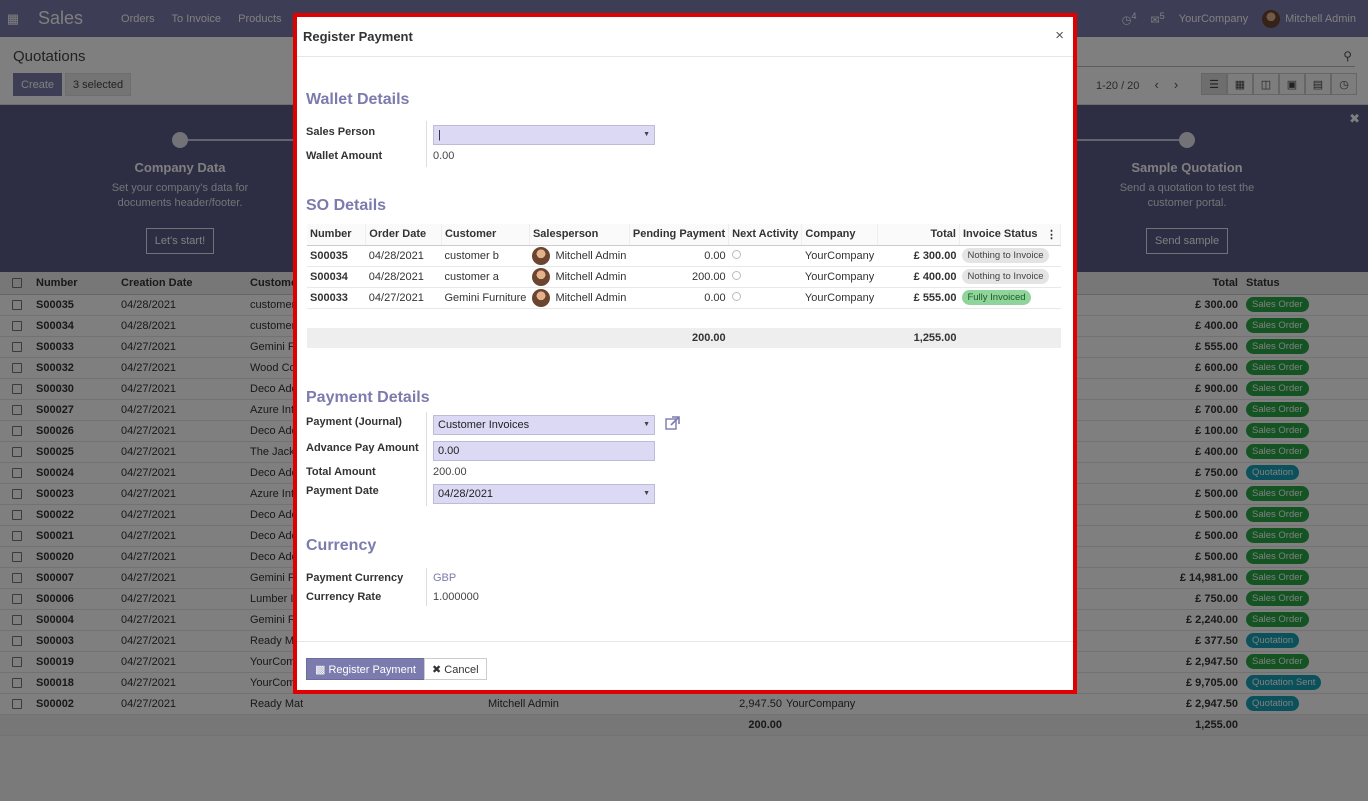 This screenshot has width=1368, height=801. I want to click on external-link-icon, so click(672, 424).